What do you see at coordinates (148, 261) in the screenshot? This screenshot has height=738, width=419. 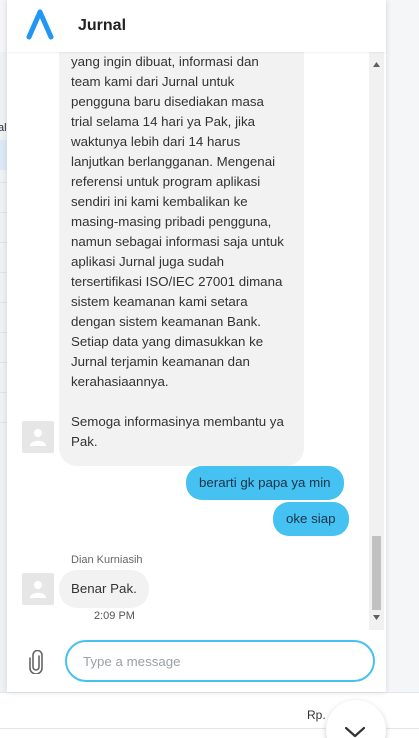 I see `message-line: aplikasi Jurnal juga sudah` at bounding box center [148, 261].